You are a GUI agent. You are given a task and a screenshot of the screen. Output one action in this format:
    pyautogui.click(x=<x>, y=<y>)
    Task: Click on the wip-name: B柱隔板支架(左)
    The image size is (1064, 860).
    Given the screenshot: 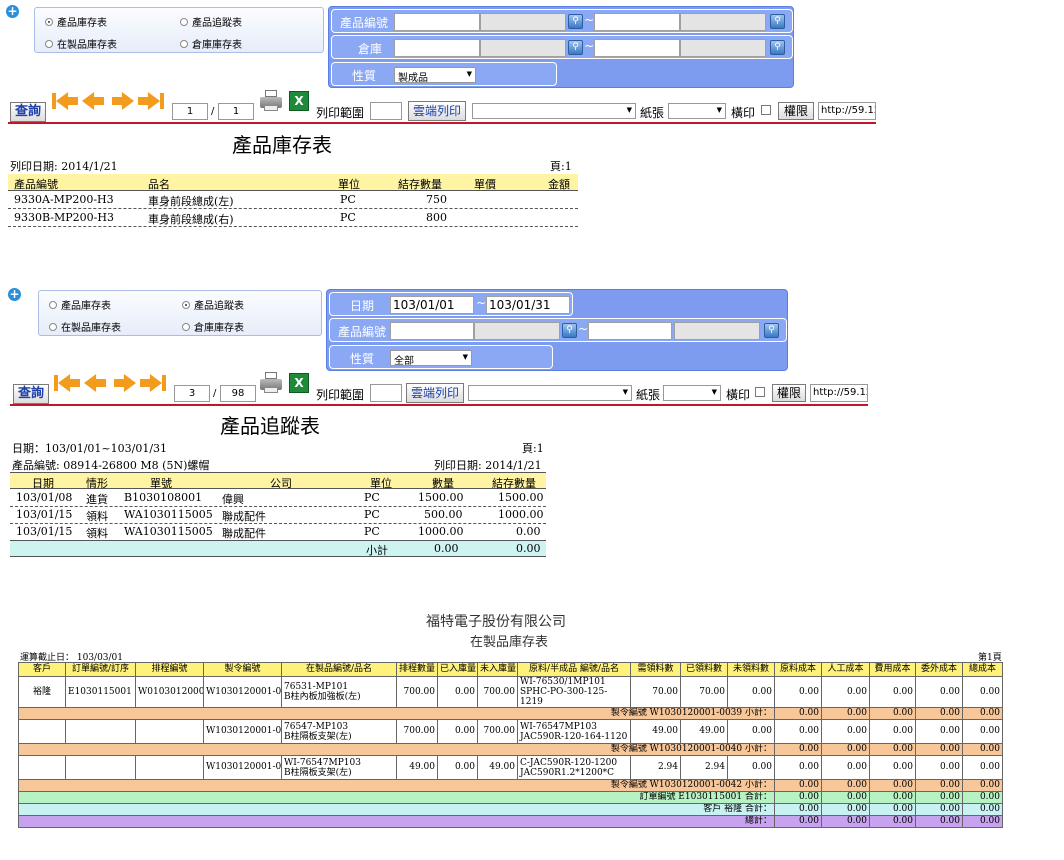 What is the action you would take?
    pyautogui.click(x=318, y=736)
    